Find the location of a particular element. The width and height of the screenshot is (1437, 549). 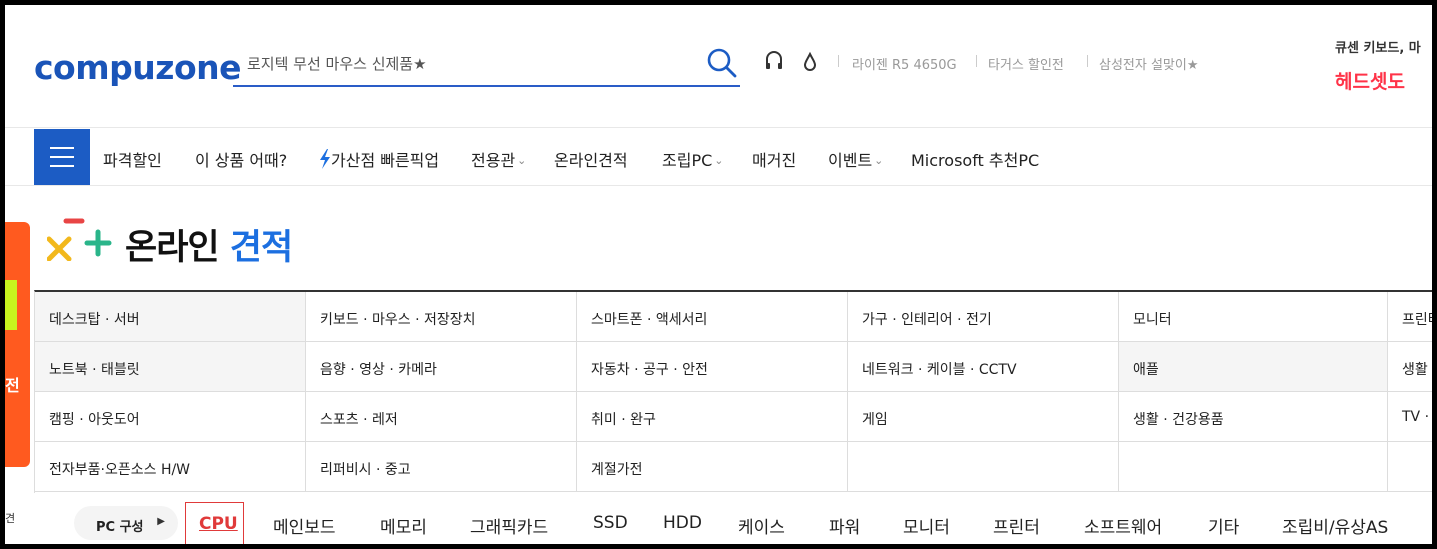

nav-item-label: 전용관 is located at coordinates (493, 160).